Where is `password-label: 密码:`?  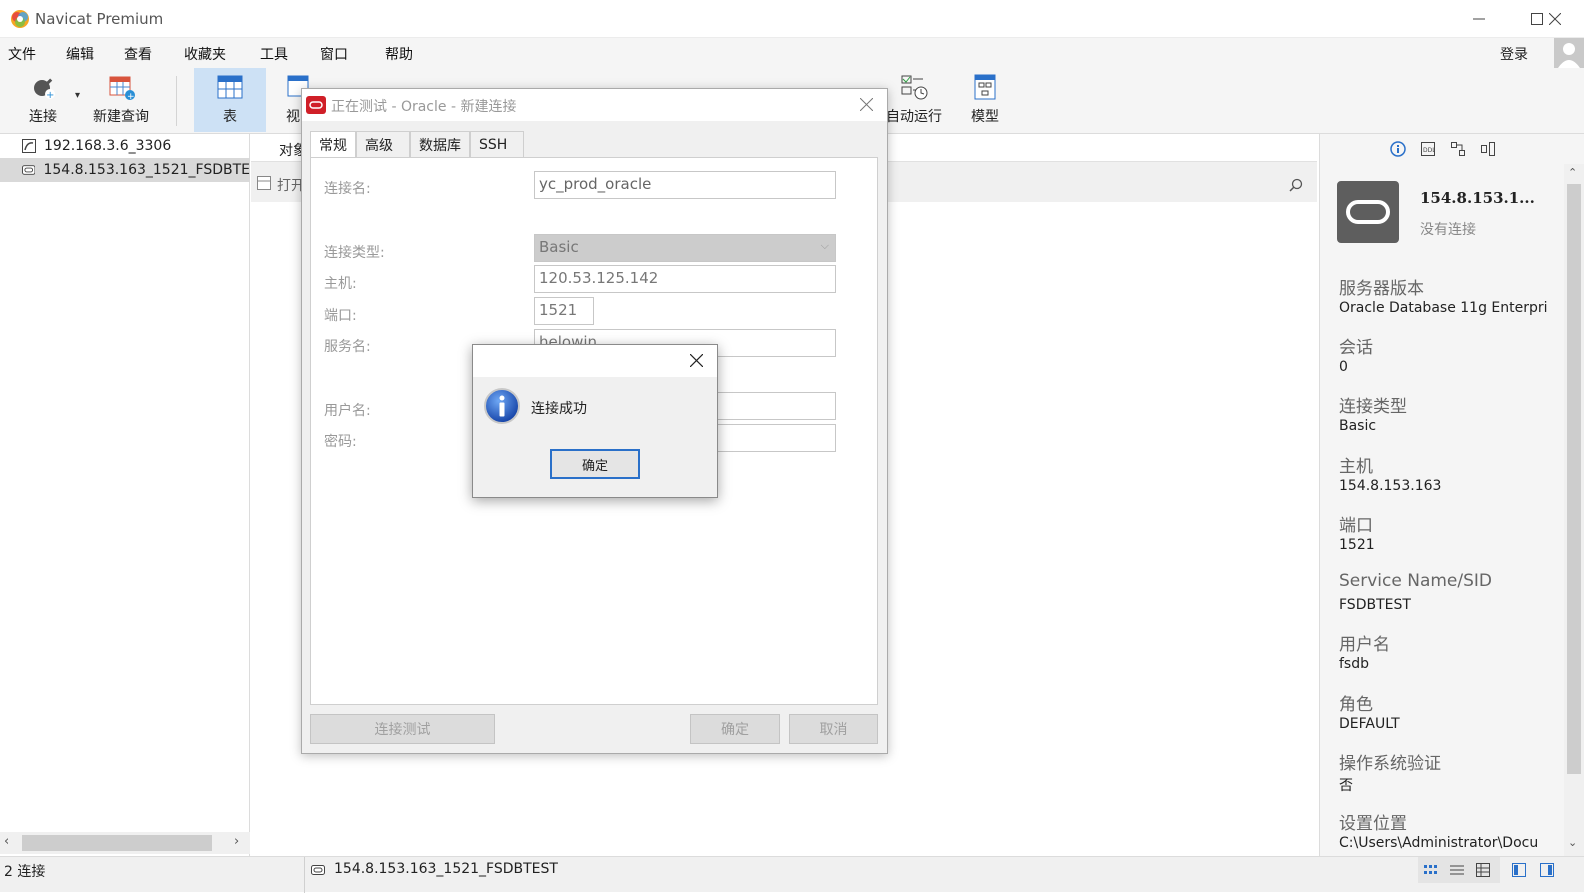 password-label: 密码: is located at coordinates (340, 442).